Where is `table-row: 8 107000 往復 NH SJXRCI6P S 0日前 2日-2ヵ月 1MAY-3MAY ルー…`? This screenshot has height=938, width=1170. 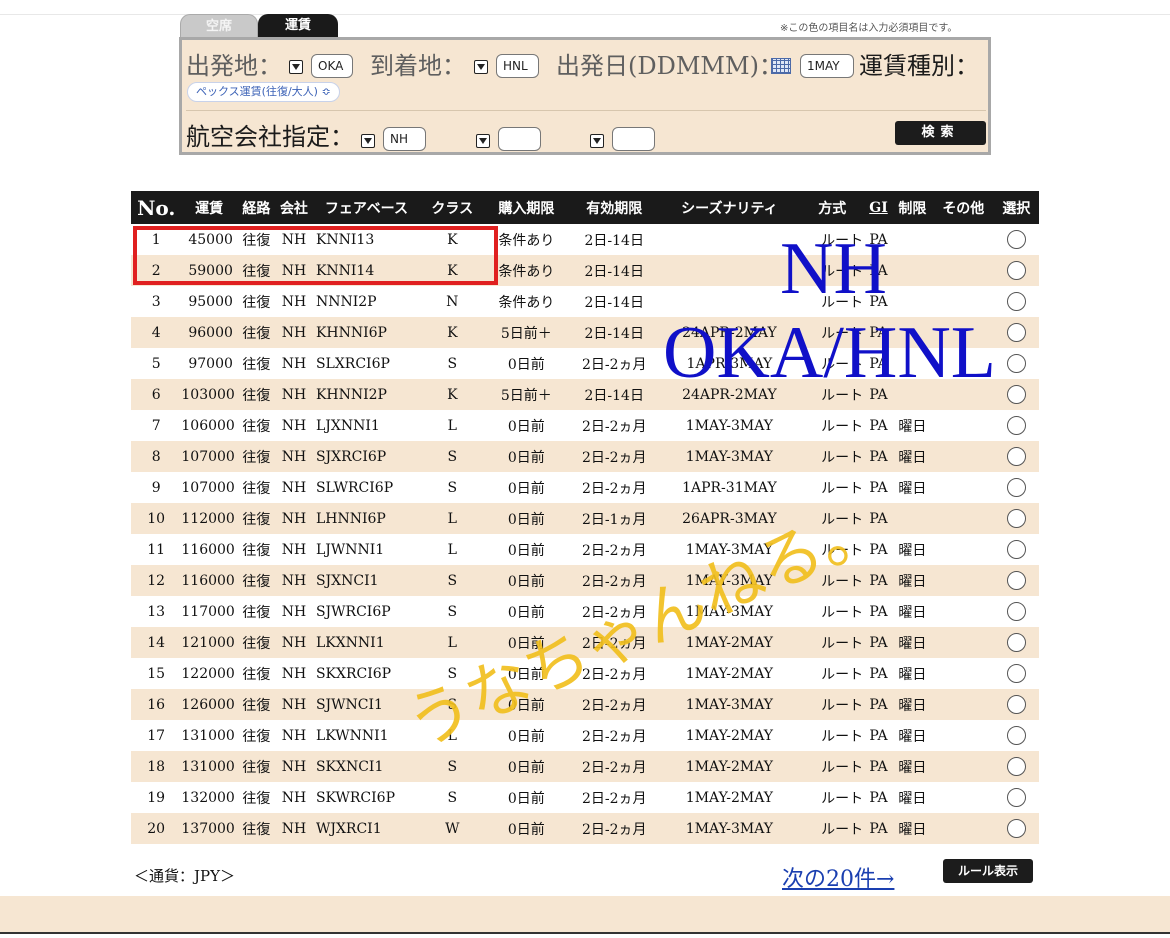 table-row: 8 107000 往復 NH SJXRCI6P S 0日前 2日-2ヵ月 1MAY-3MAY ルー… is located at coordinates (585, 456).